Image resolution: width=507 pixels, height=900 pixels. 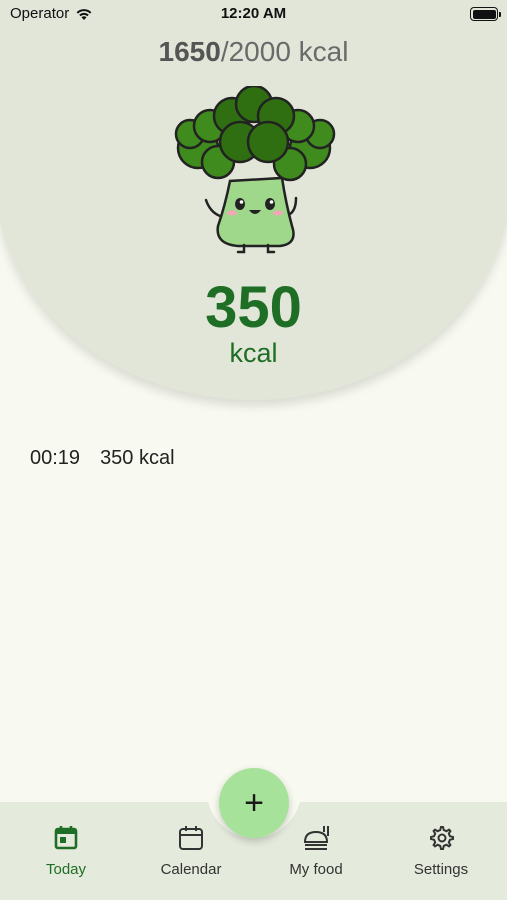 What do you see at coordinates (442, 838) in the screenshot?
I see `gear-icon` at bounding box center [442, 838].